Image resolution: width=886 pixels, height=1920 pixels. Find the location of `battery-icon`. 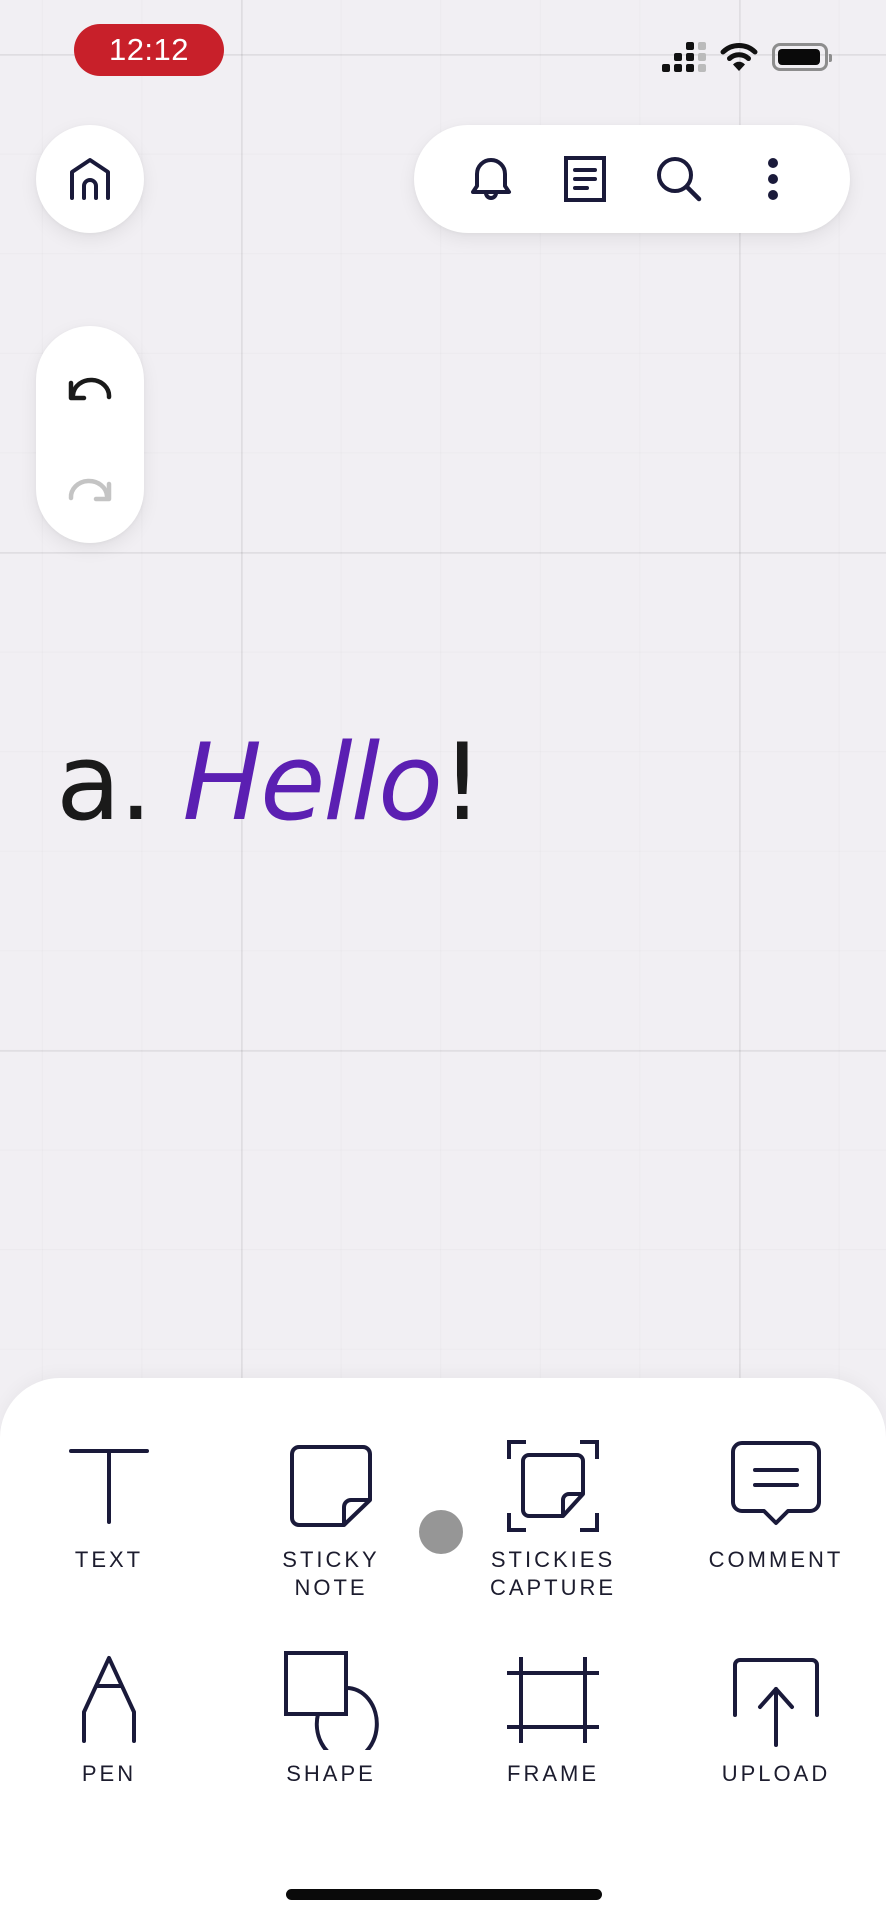

battery-icon is located at coordinates (802, 57).